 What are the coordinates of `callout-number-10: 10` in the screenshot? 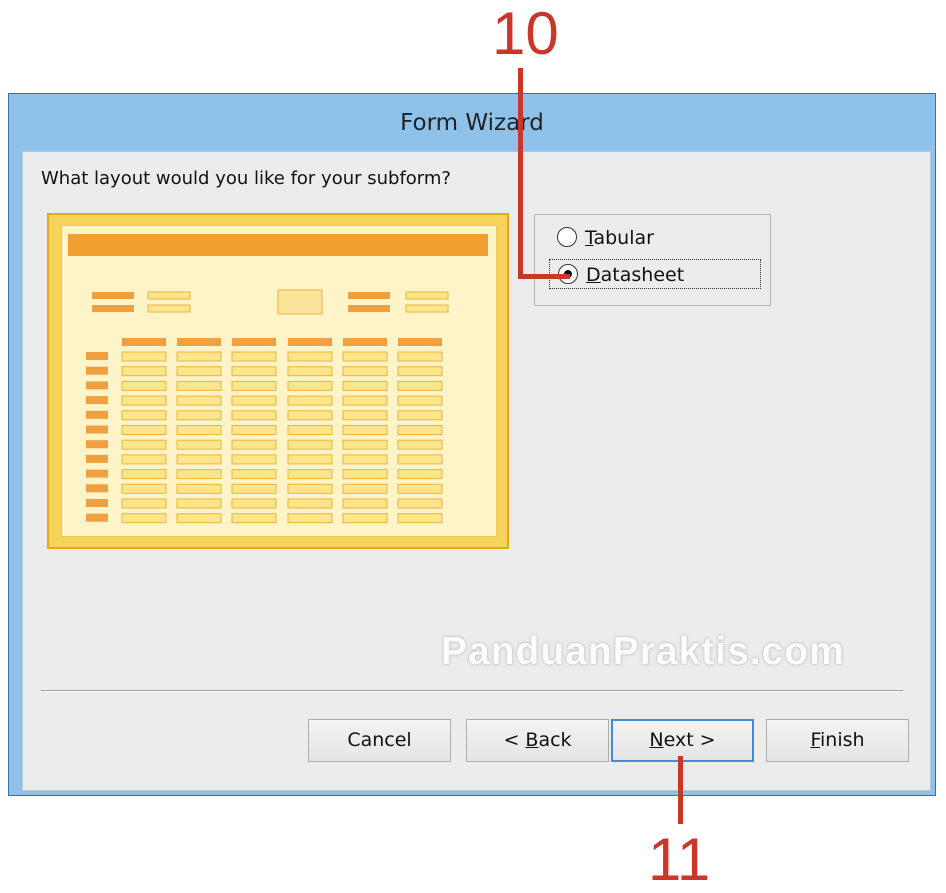 It's located at (525, 33).